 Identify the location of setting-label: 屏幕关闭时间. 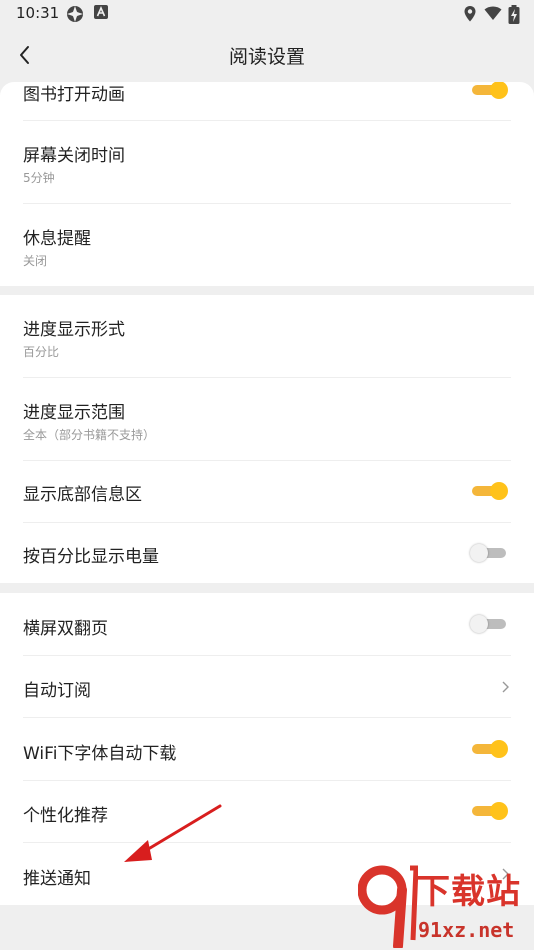
(74, 156).